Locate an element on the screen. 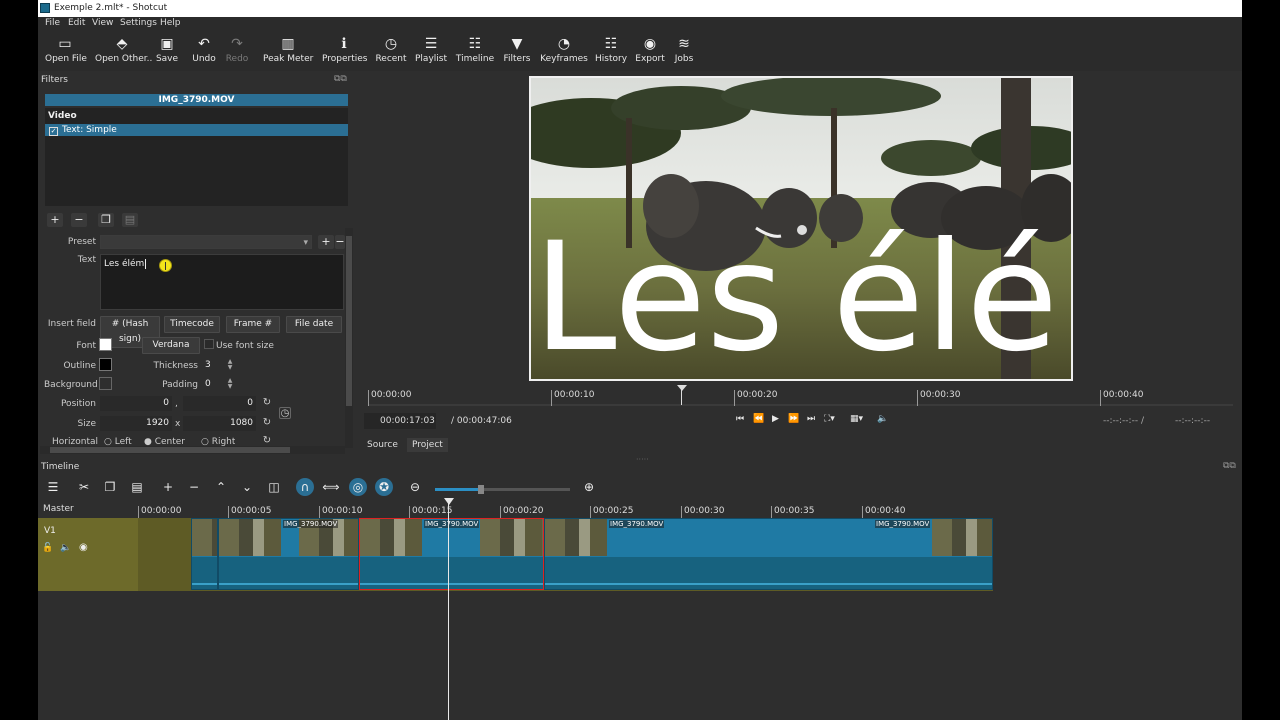  size-height-input: 1080 is located at coordinates (219, 423).